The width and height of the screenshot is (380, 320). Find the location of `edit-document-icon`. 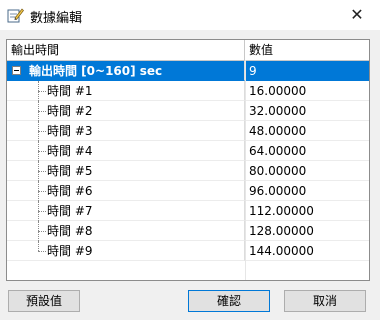

edit-document-icon is located at coordinates (15, 15).